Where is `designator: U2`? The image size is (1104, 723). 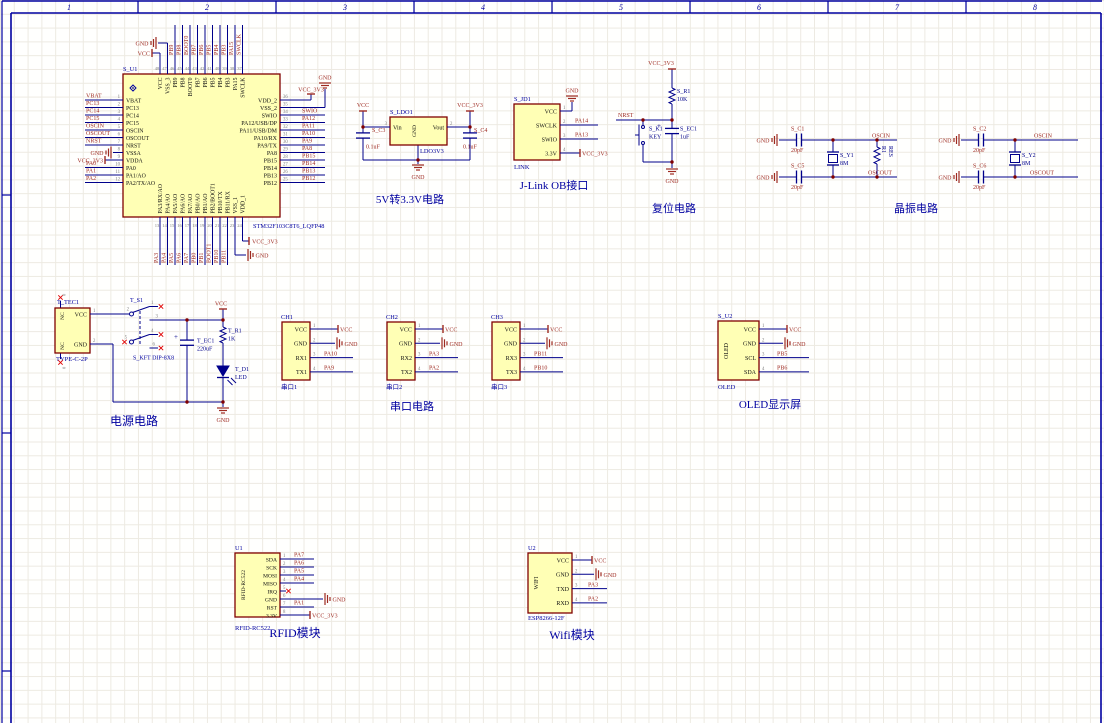 designator: U2 is located at coordinates (532, 548).